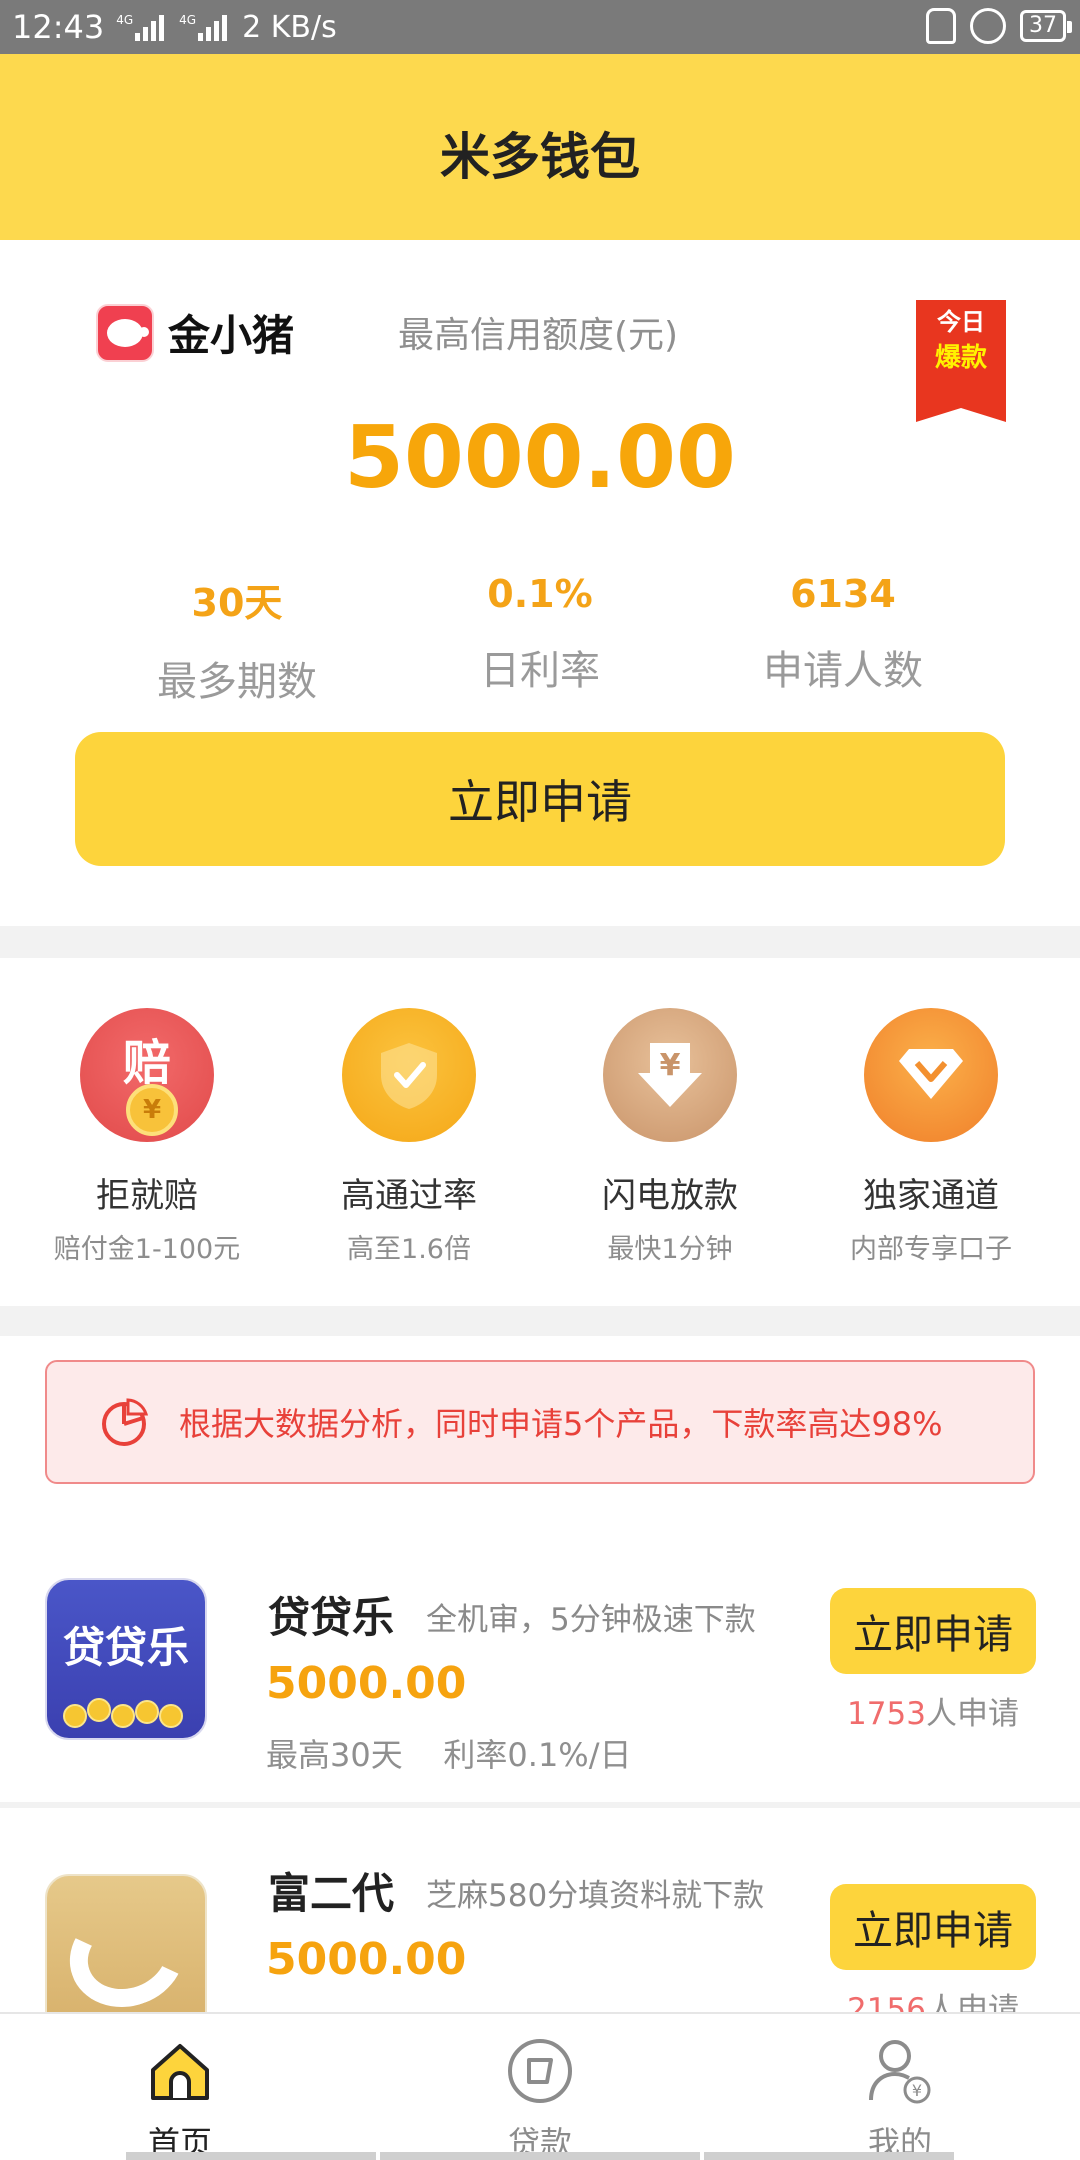 This screenshot has height=2160, width=1080. What do you see at coordinates (125, 332) in the screenshot?
I see `piggy-bank-icon` at bounding box center [125, 332].